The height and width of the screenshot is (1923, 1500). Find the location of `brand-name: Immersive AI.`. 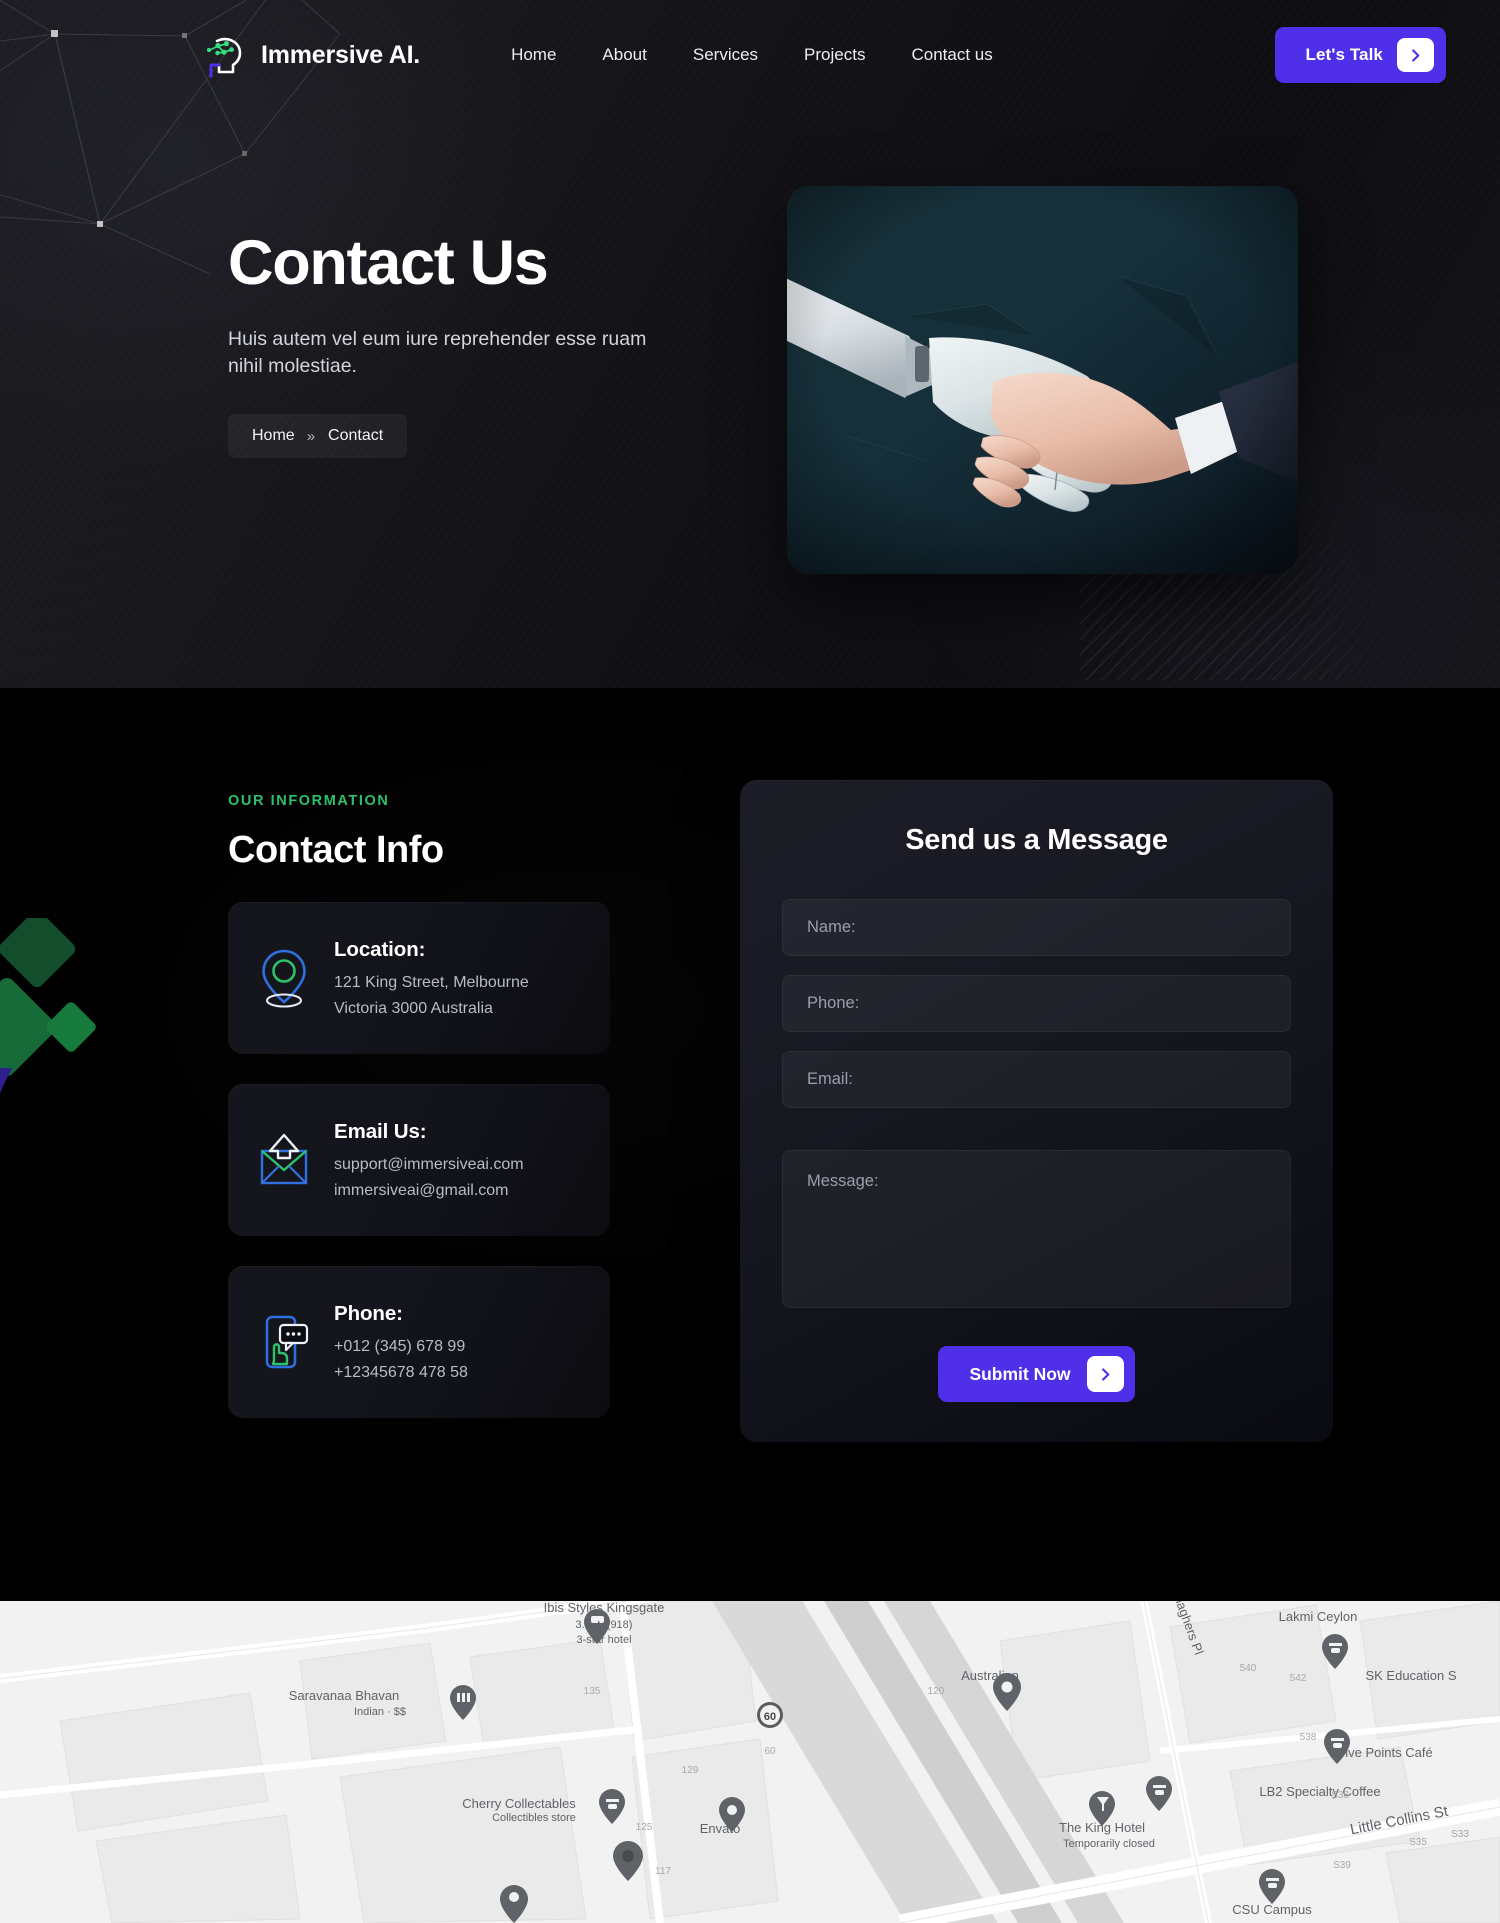

brand-name: Immersive AI. is located at coordinates (341, 54).